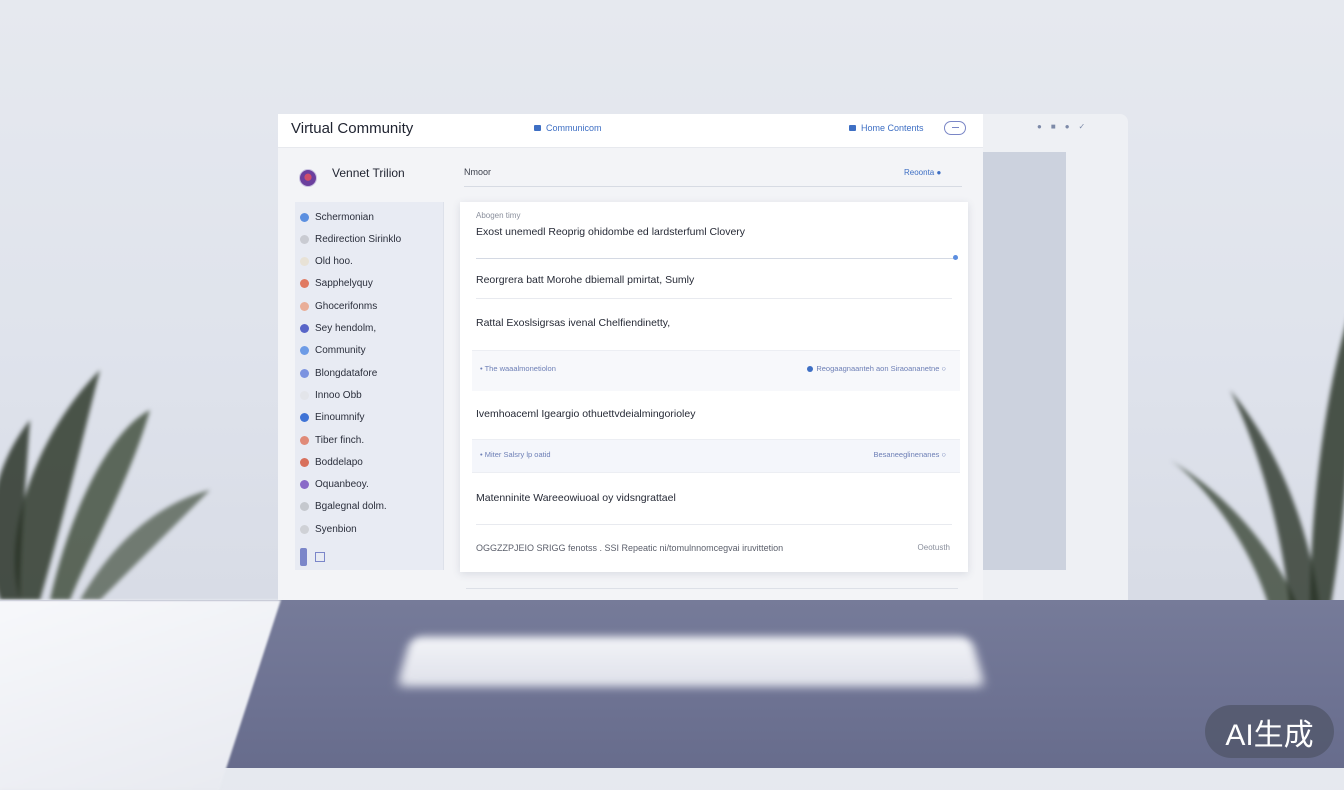  Describe the element at coordinates (346, 306) in the screenshot. I see `sidebar-item-label: Ghocerifonms` at that location.